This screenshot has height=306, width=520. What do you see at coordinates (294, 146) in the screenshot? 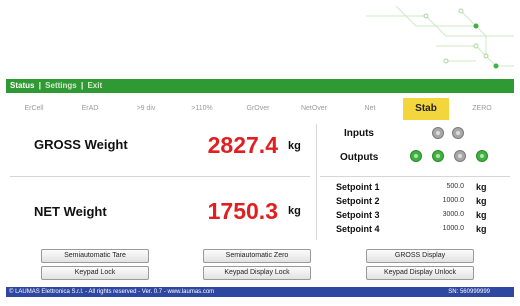
I see `gross-weight-unit: kg` at bounding box center [294, 146].